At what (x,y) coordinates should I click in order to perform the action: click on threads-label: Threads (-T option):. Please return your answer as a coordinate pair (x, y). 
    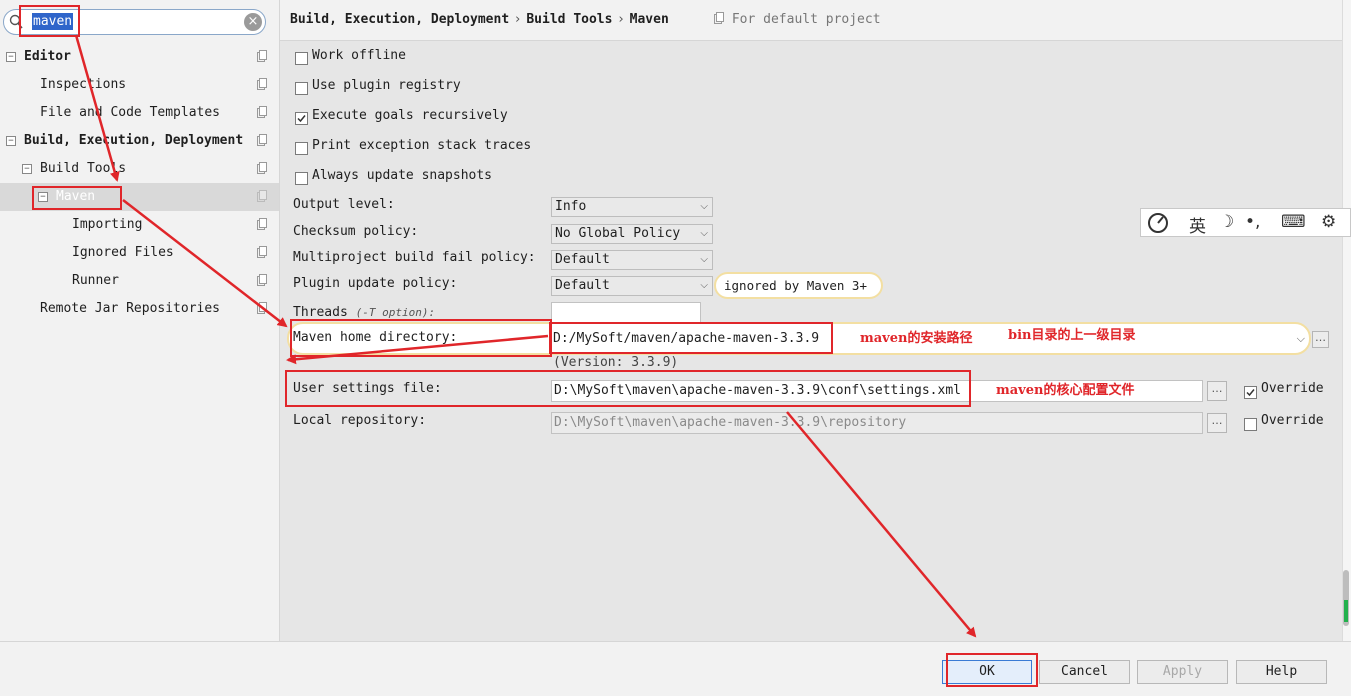
    Looking at the image, I should click on (364, 312).